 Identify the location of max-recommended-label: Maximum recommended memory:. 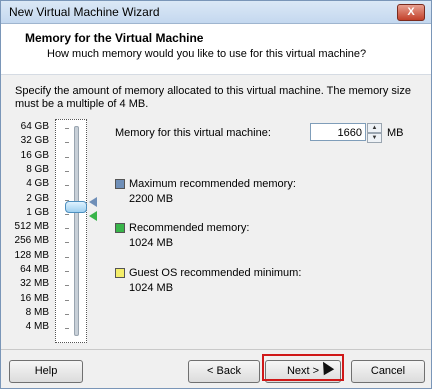
(212, 184).